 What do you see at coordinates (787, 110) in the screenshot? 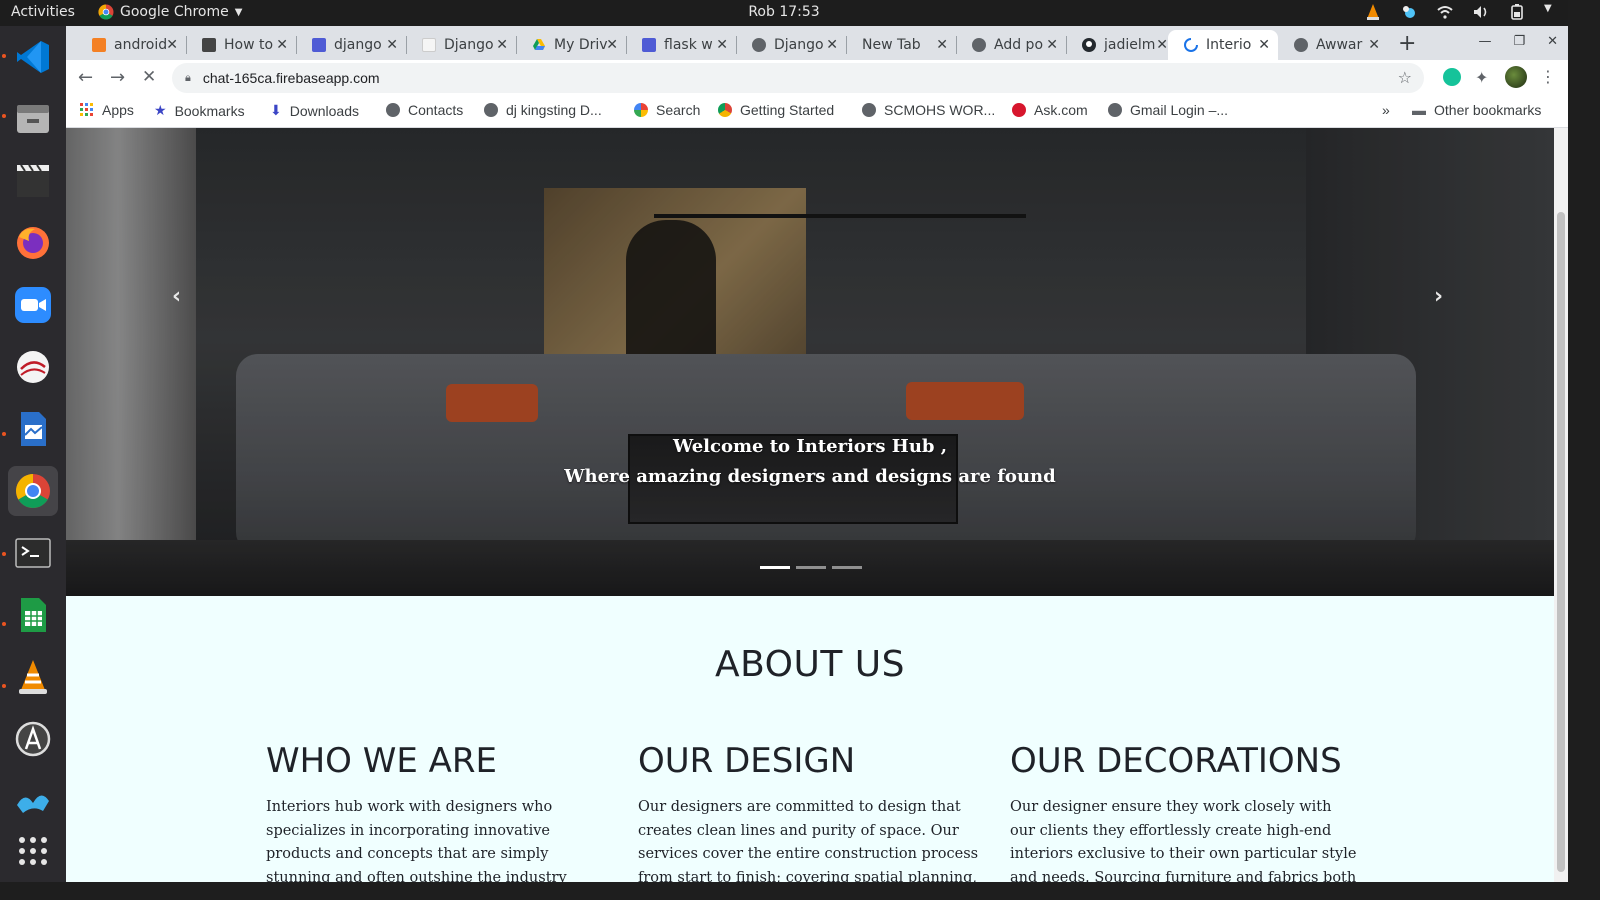
I see `bookmark-label: Getting Started` at bounding box center [787, 110].